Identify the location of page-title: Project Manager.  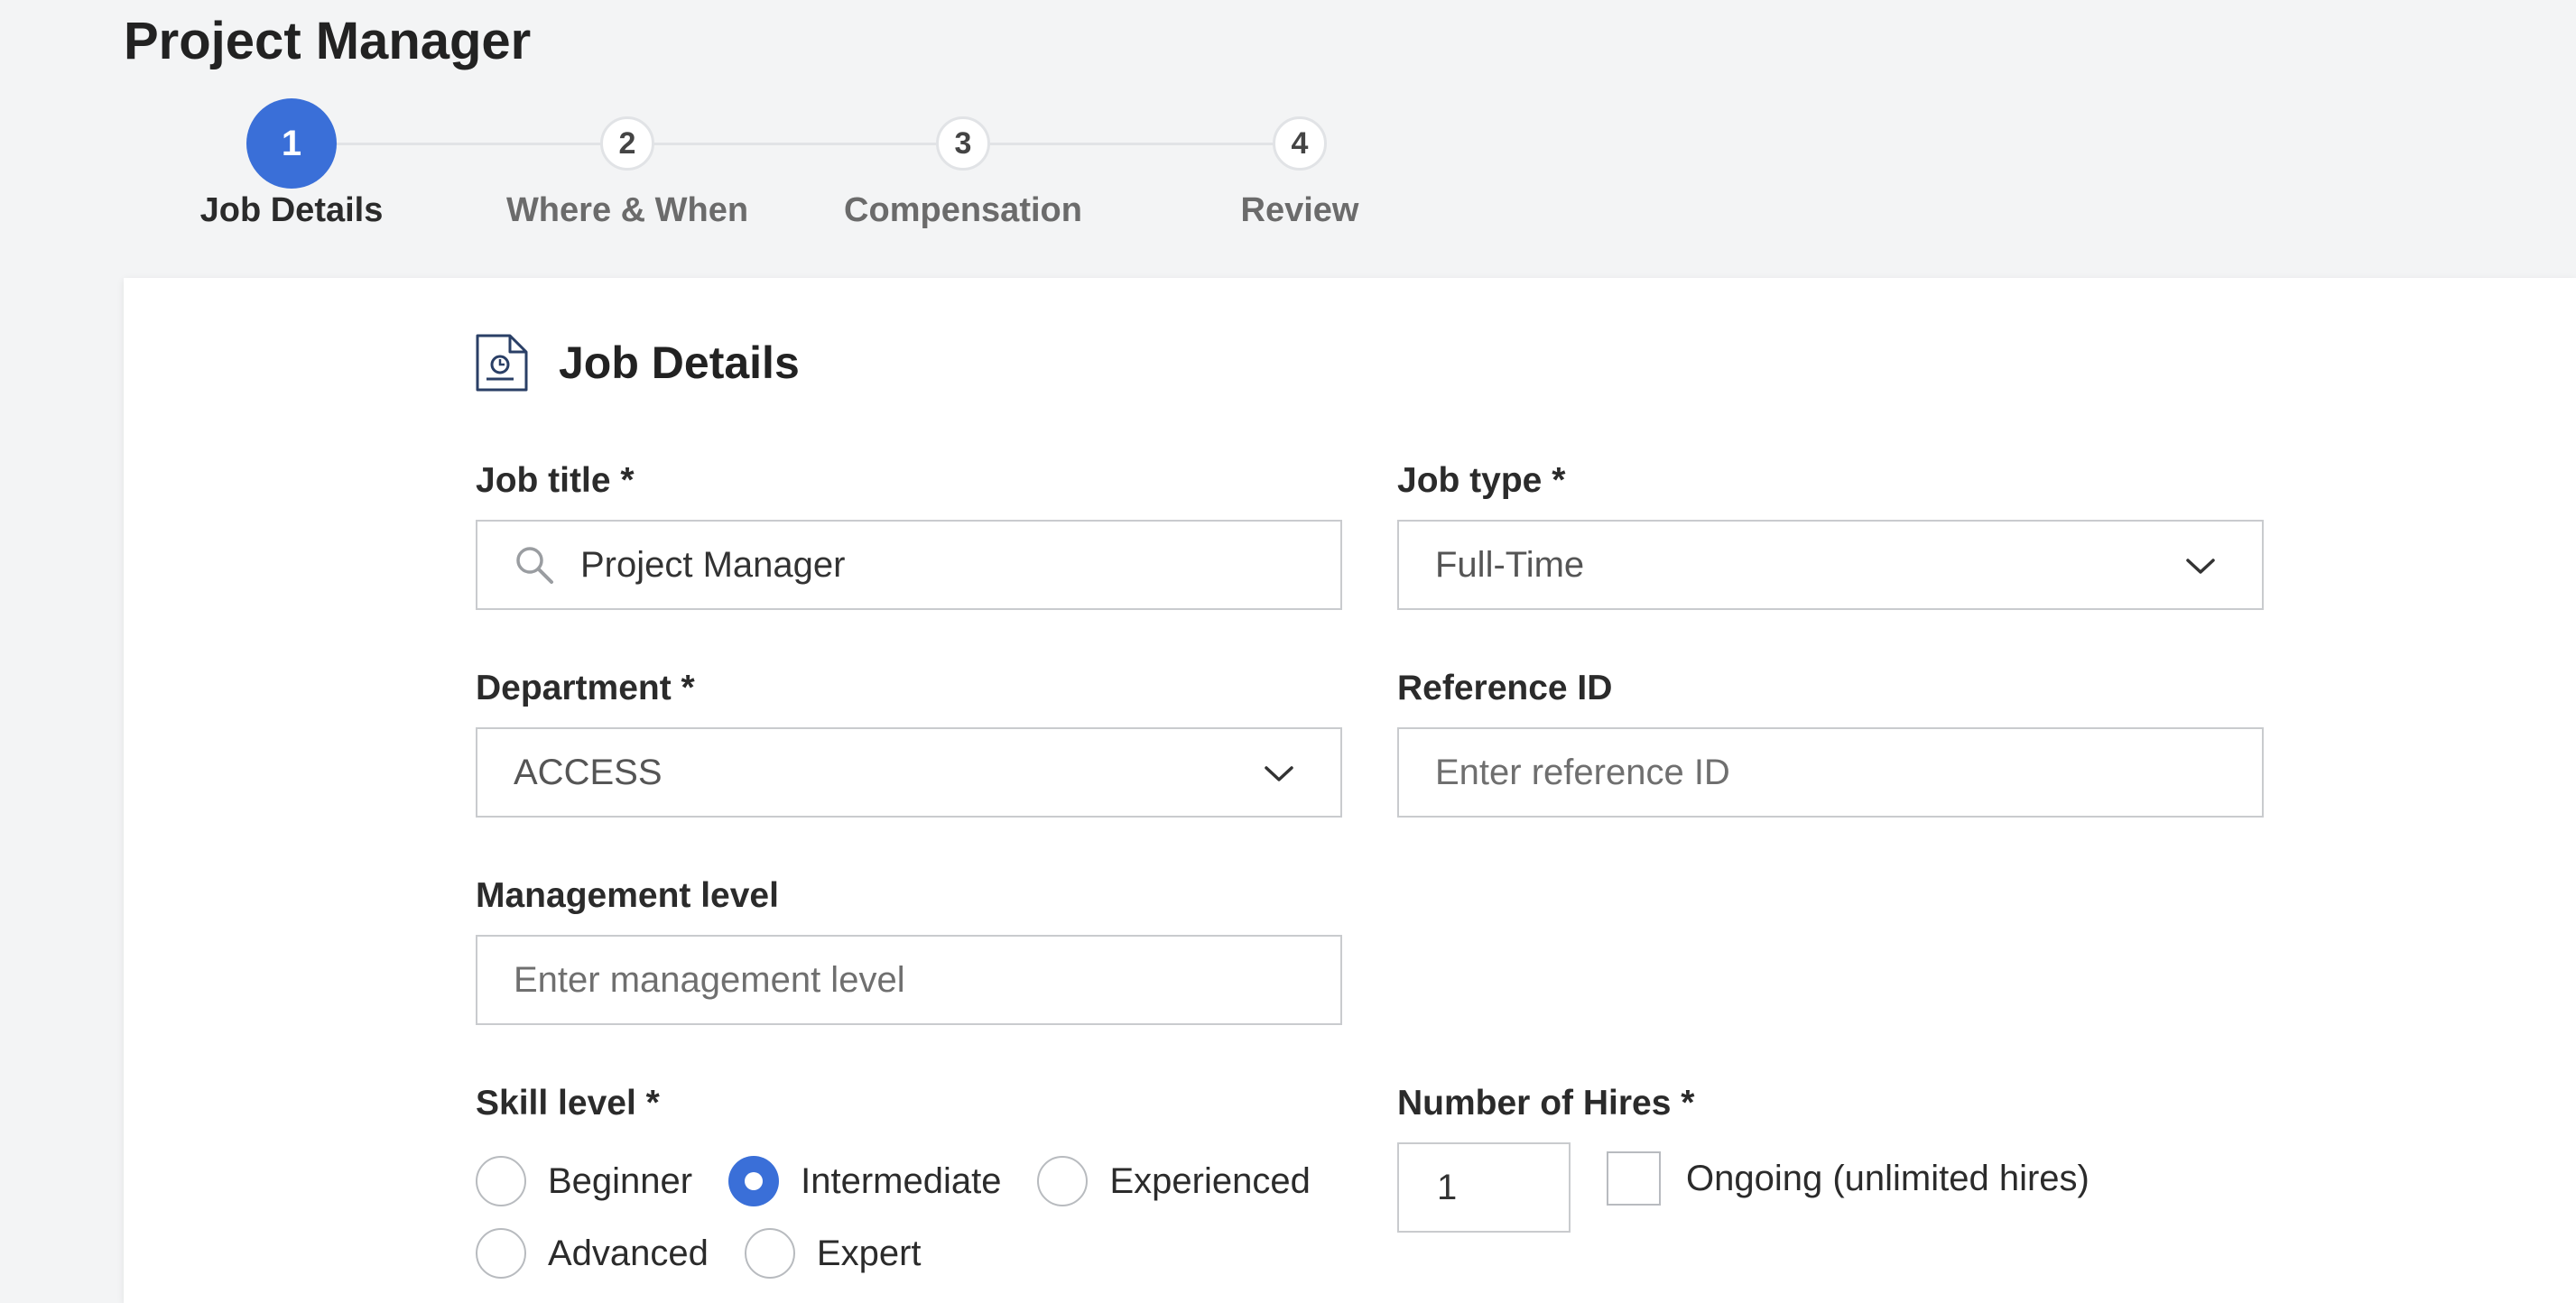
(328, 41).